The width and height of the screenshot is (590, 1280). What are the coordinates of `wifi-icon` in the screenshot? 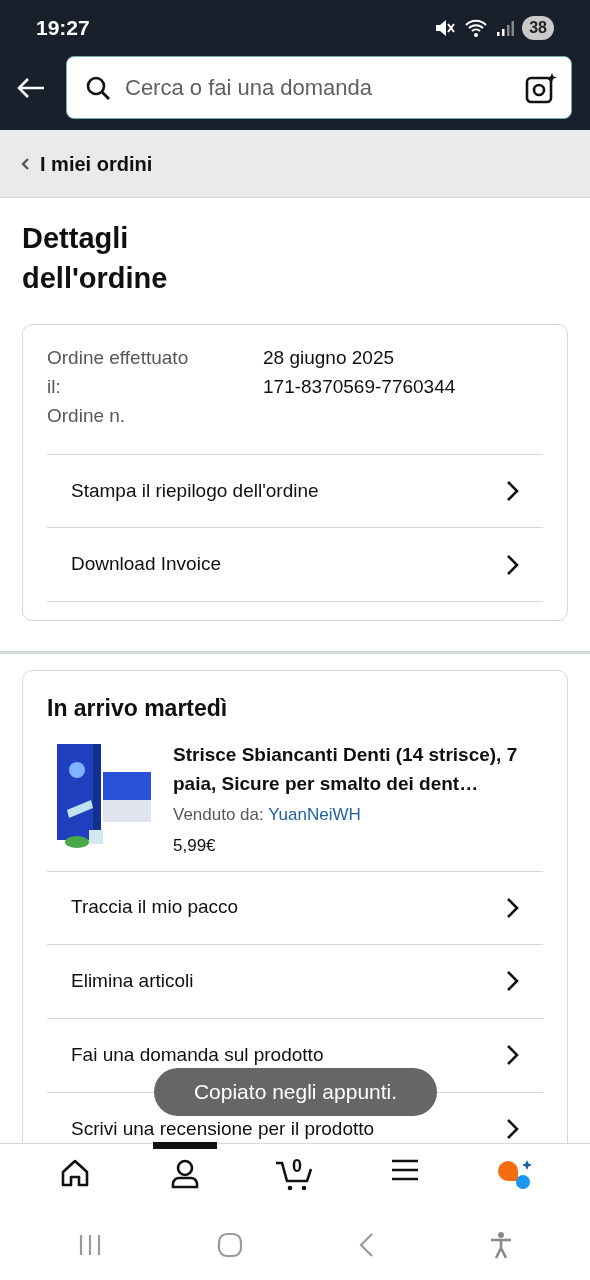 It's located at (476, 27).